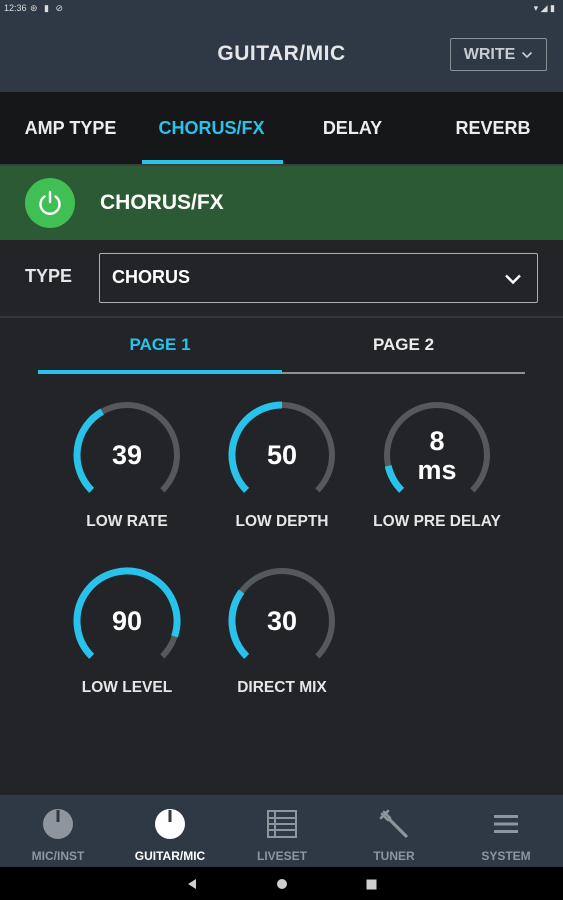 The image size is (563, 900). Describe the element at coordinates (170, 856) in the screenshot. I see `nav-label: GUITAR/MIC` at that location.